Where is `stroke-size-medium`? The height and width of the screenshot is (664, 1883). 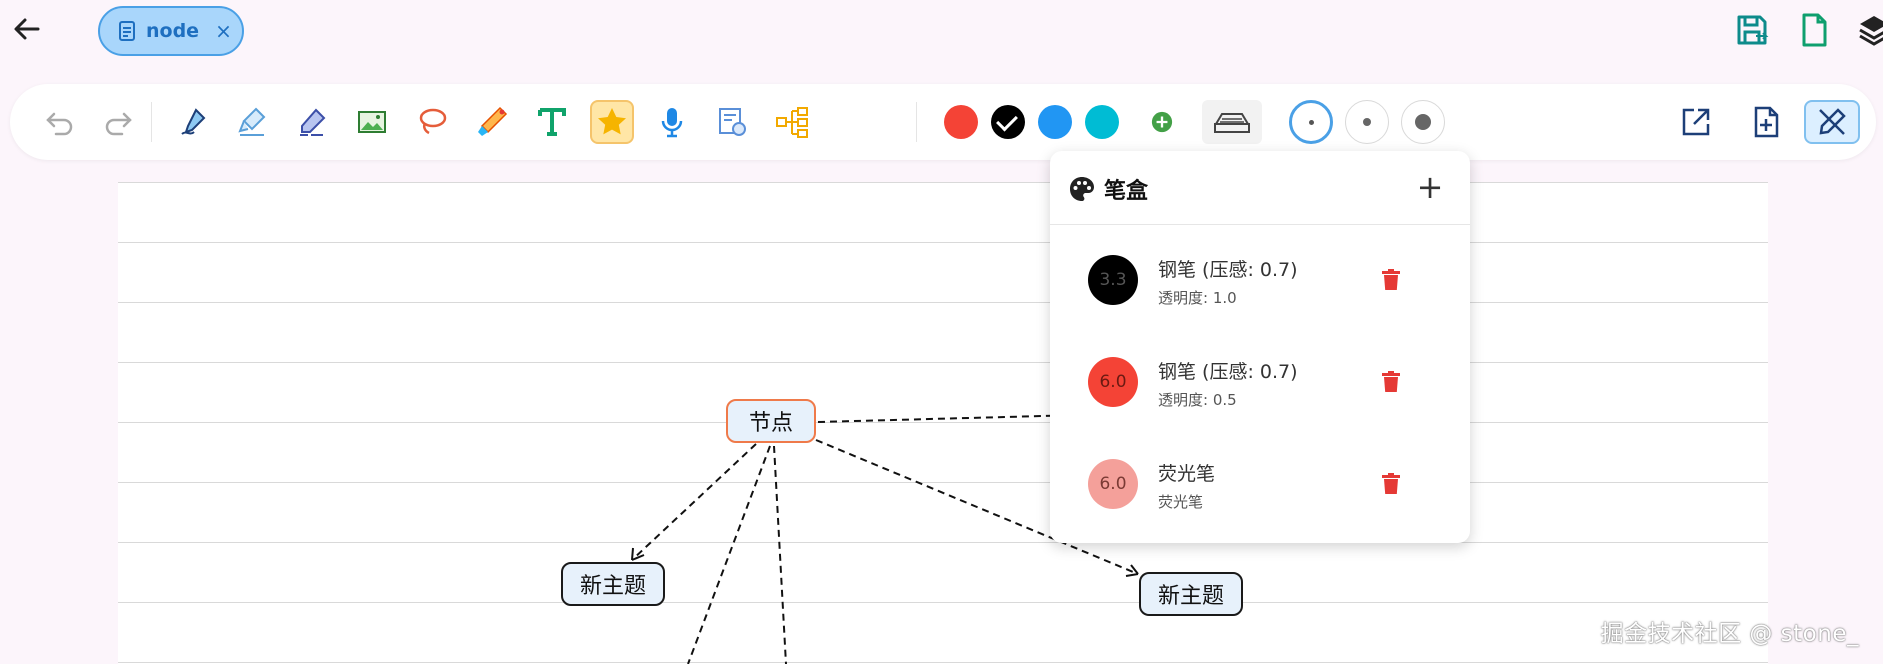 stroke-size-medium is located at coordinates (1367, 122).